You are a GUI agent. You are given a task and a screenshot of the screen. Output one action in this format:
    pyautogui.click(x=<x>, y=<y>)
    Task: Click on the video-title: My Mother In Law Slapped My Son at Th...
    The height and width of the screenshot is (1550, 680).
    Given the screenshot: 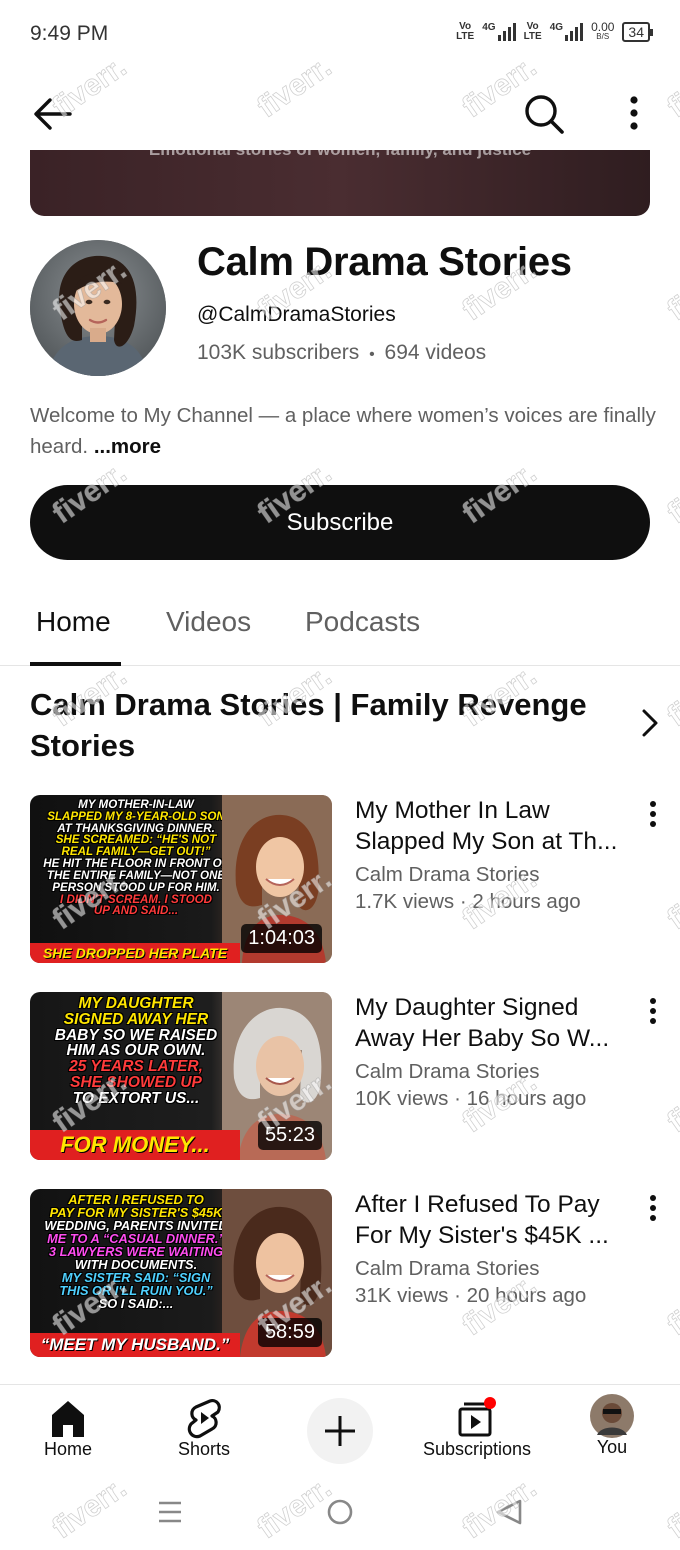 What is the action you would take?
    pyautogui.click(x=495, y=826)
    